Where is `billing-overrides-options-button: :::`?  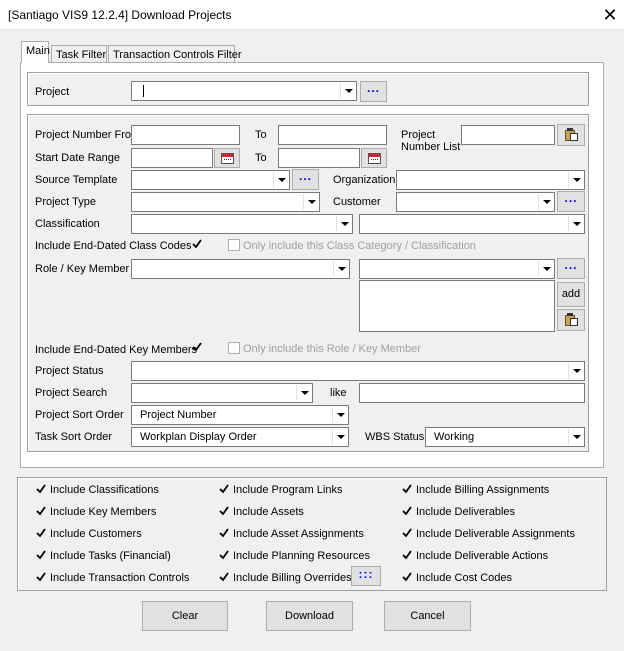
billing-overrides-options-button: ::: is located at coordinates (366, 576).